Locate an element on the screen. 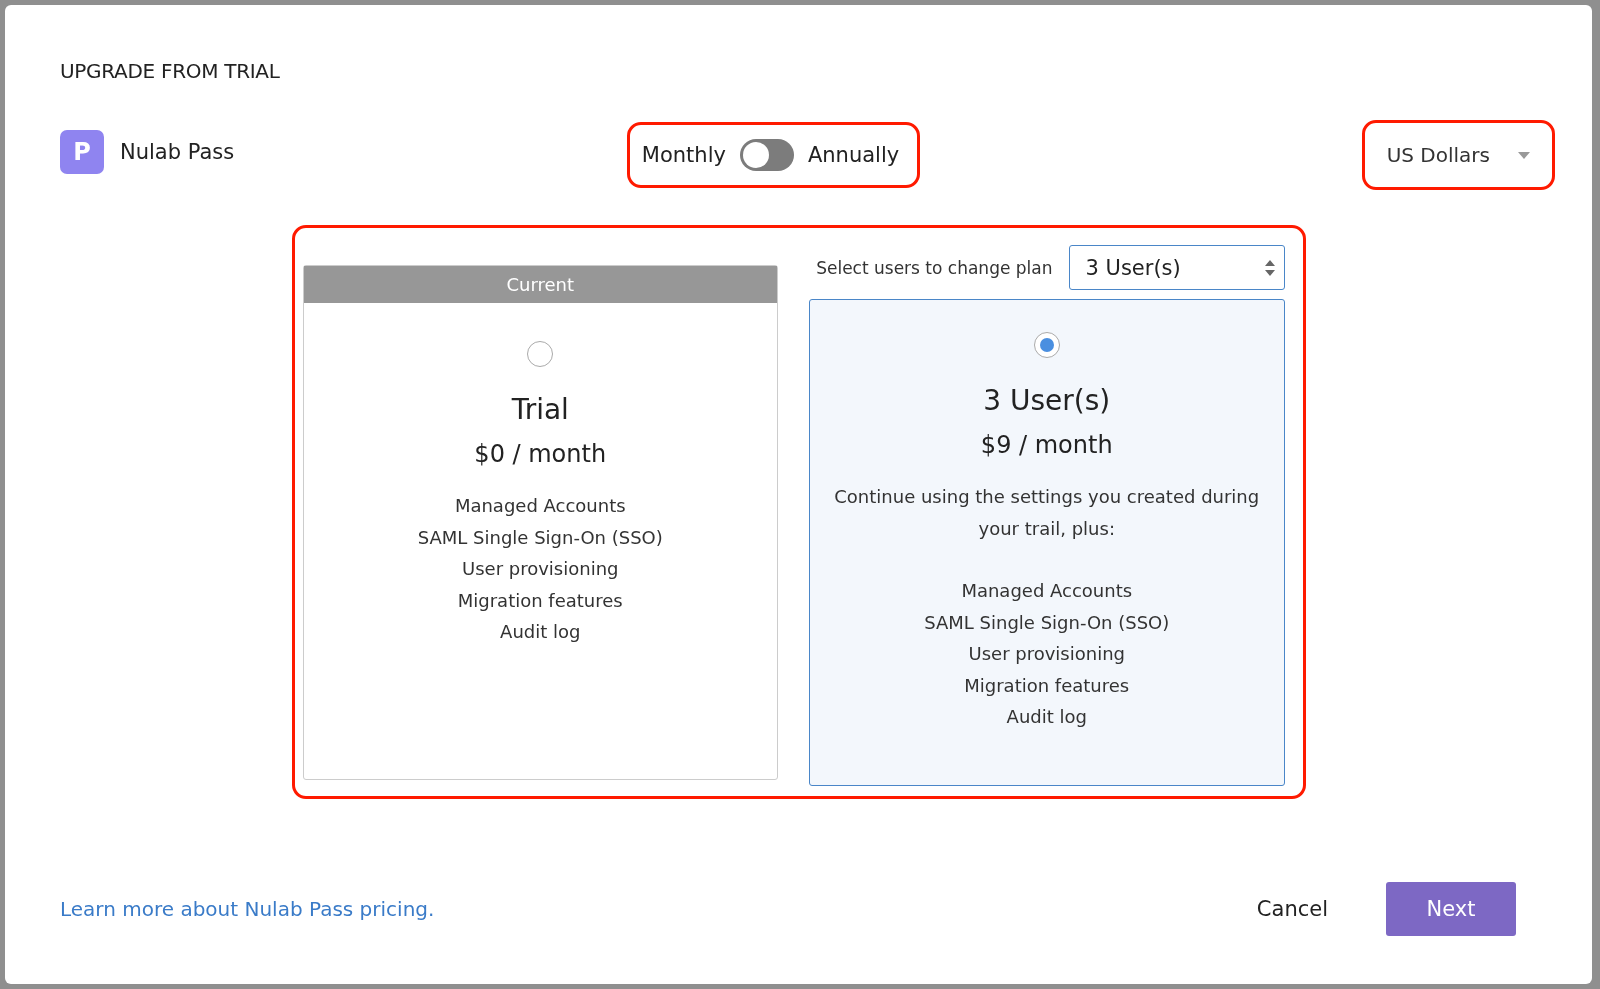  plan-card: 3 User(s) $9 / month Continue using the settings you created during your trail, plus: Managed Accounts SAML Single Sign-On (SSO) User provisioning Migration features Audit log is located at coordinates (1047, 542).